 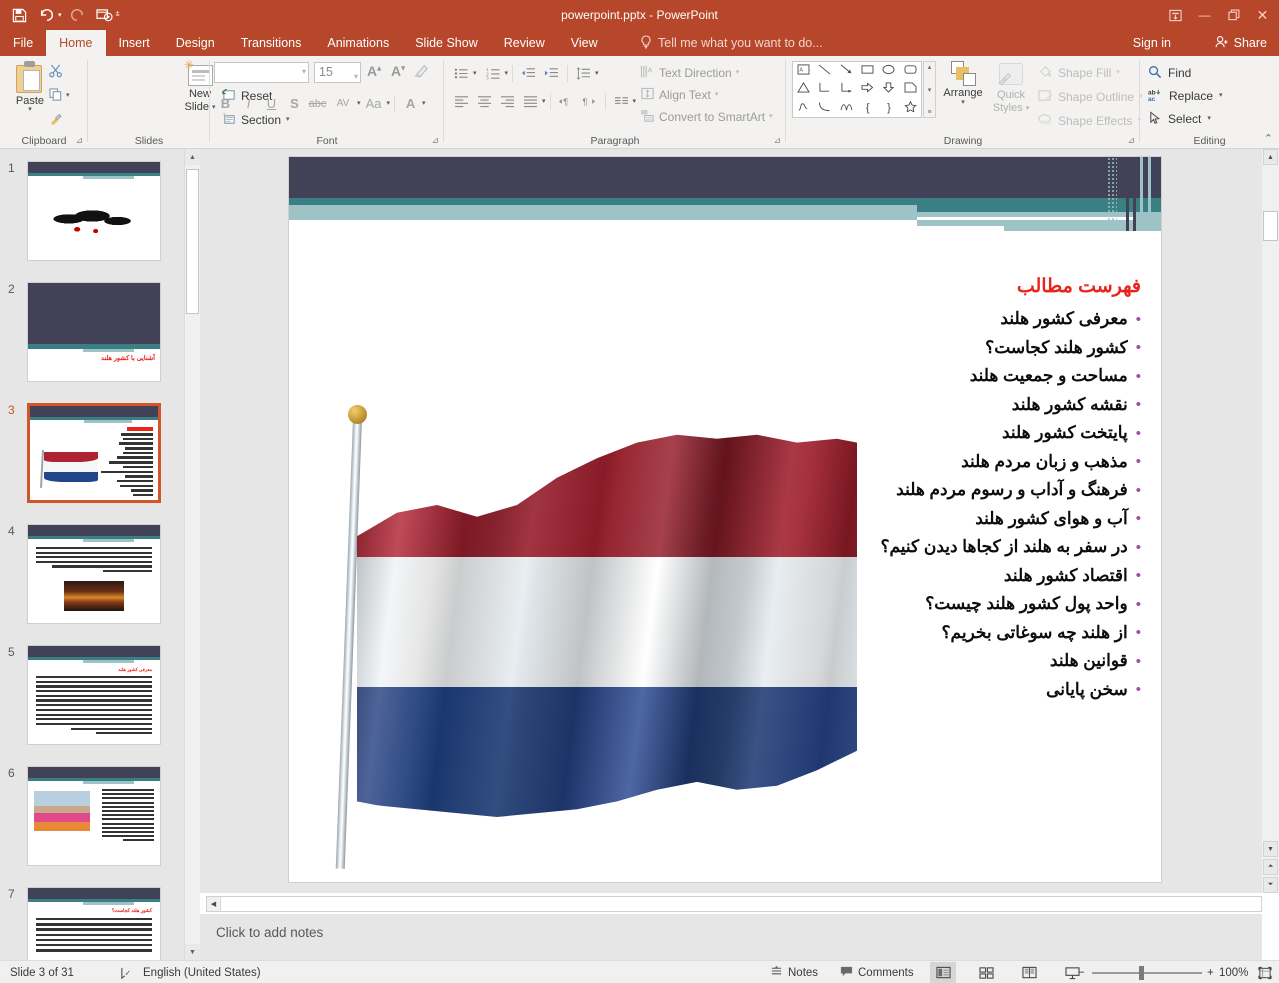 I want to click on shapes-scroll-up-icon: ▴, so click(x=930, y=67).